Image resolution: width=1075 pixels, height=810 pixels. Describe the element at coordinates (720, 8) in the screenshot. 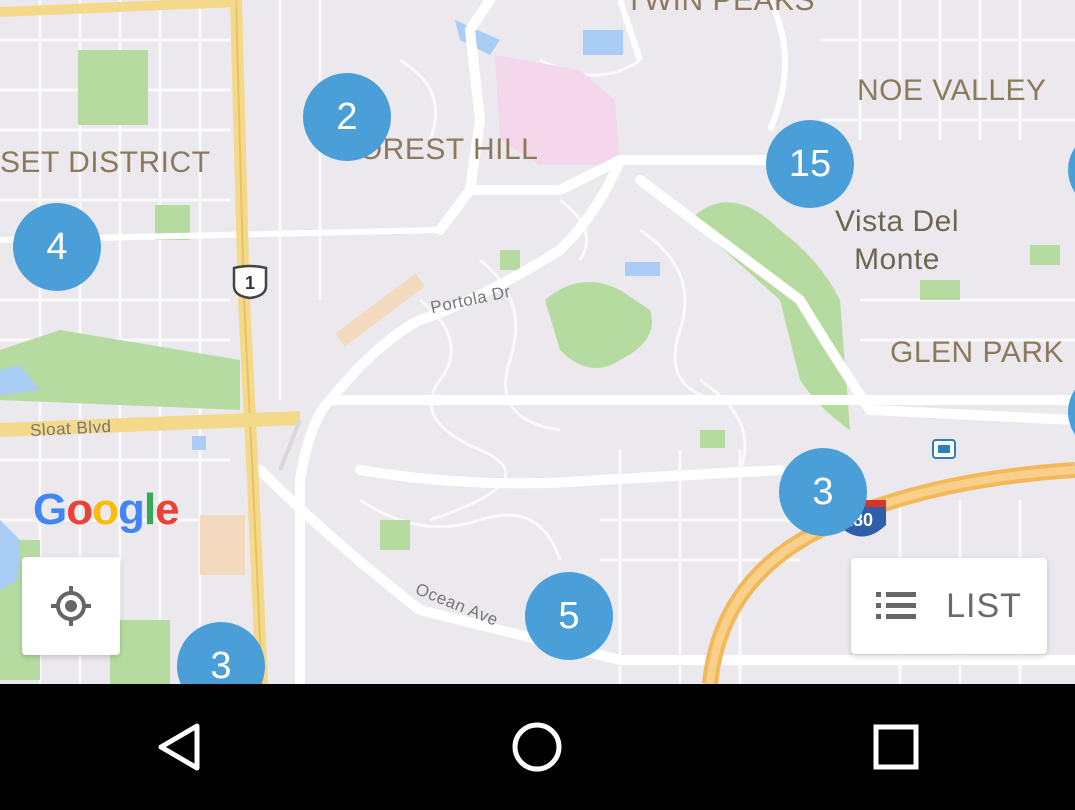

I see `label-twin-peaks: TWIN PEAKS` at that location.